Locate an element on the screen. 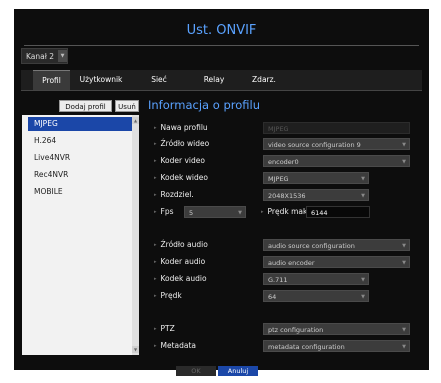  audio-codec-select: G.711 ▼ is located at coordinates (316, 279).